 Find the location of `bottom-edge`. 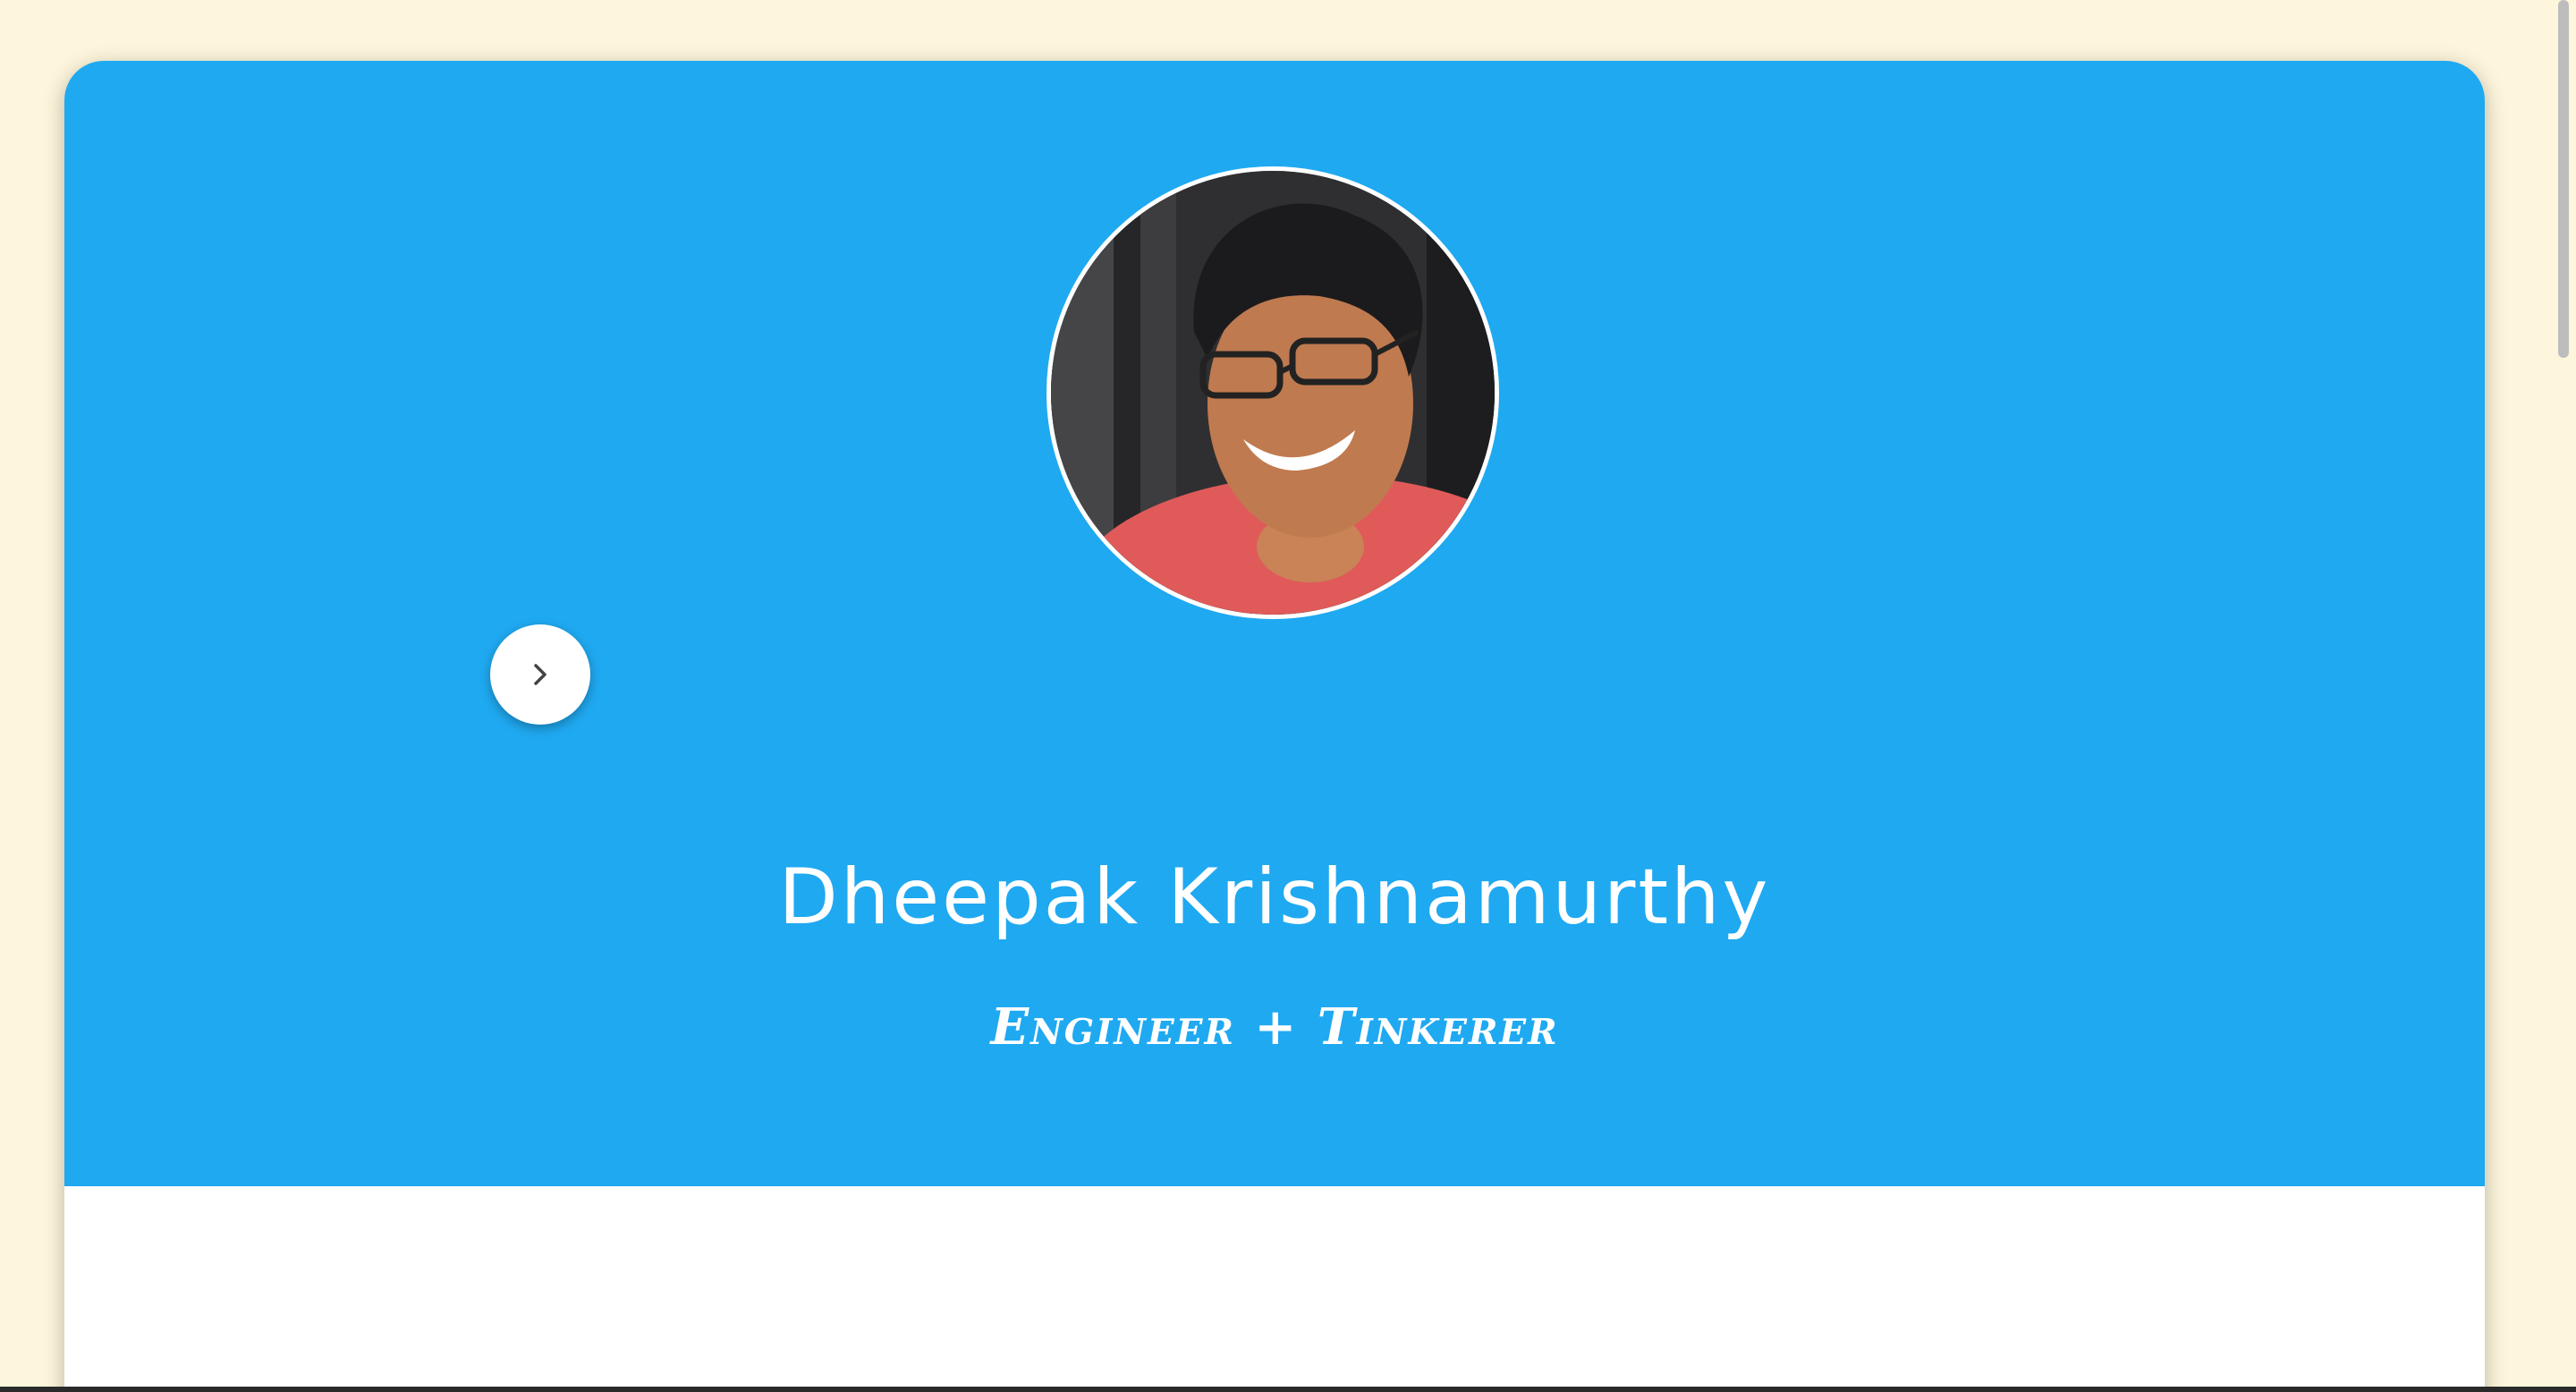

bottom-edge is located at coordinates (1288, 1389).